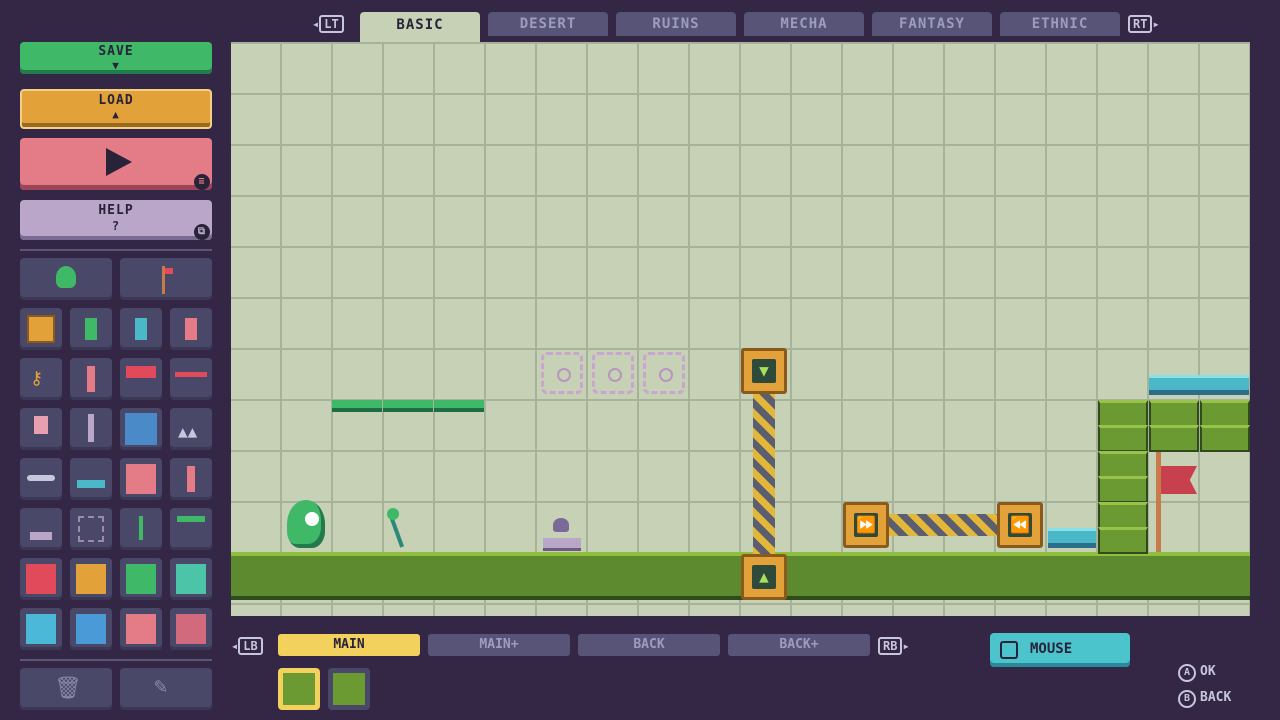 The height and width of the screenshot is (720, 1280). I want to click on red-strip-icon, so click(191, 374).